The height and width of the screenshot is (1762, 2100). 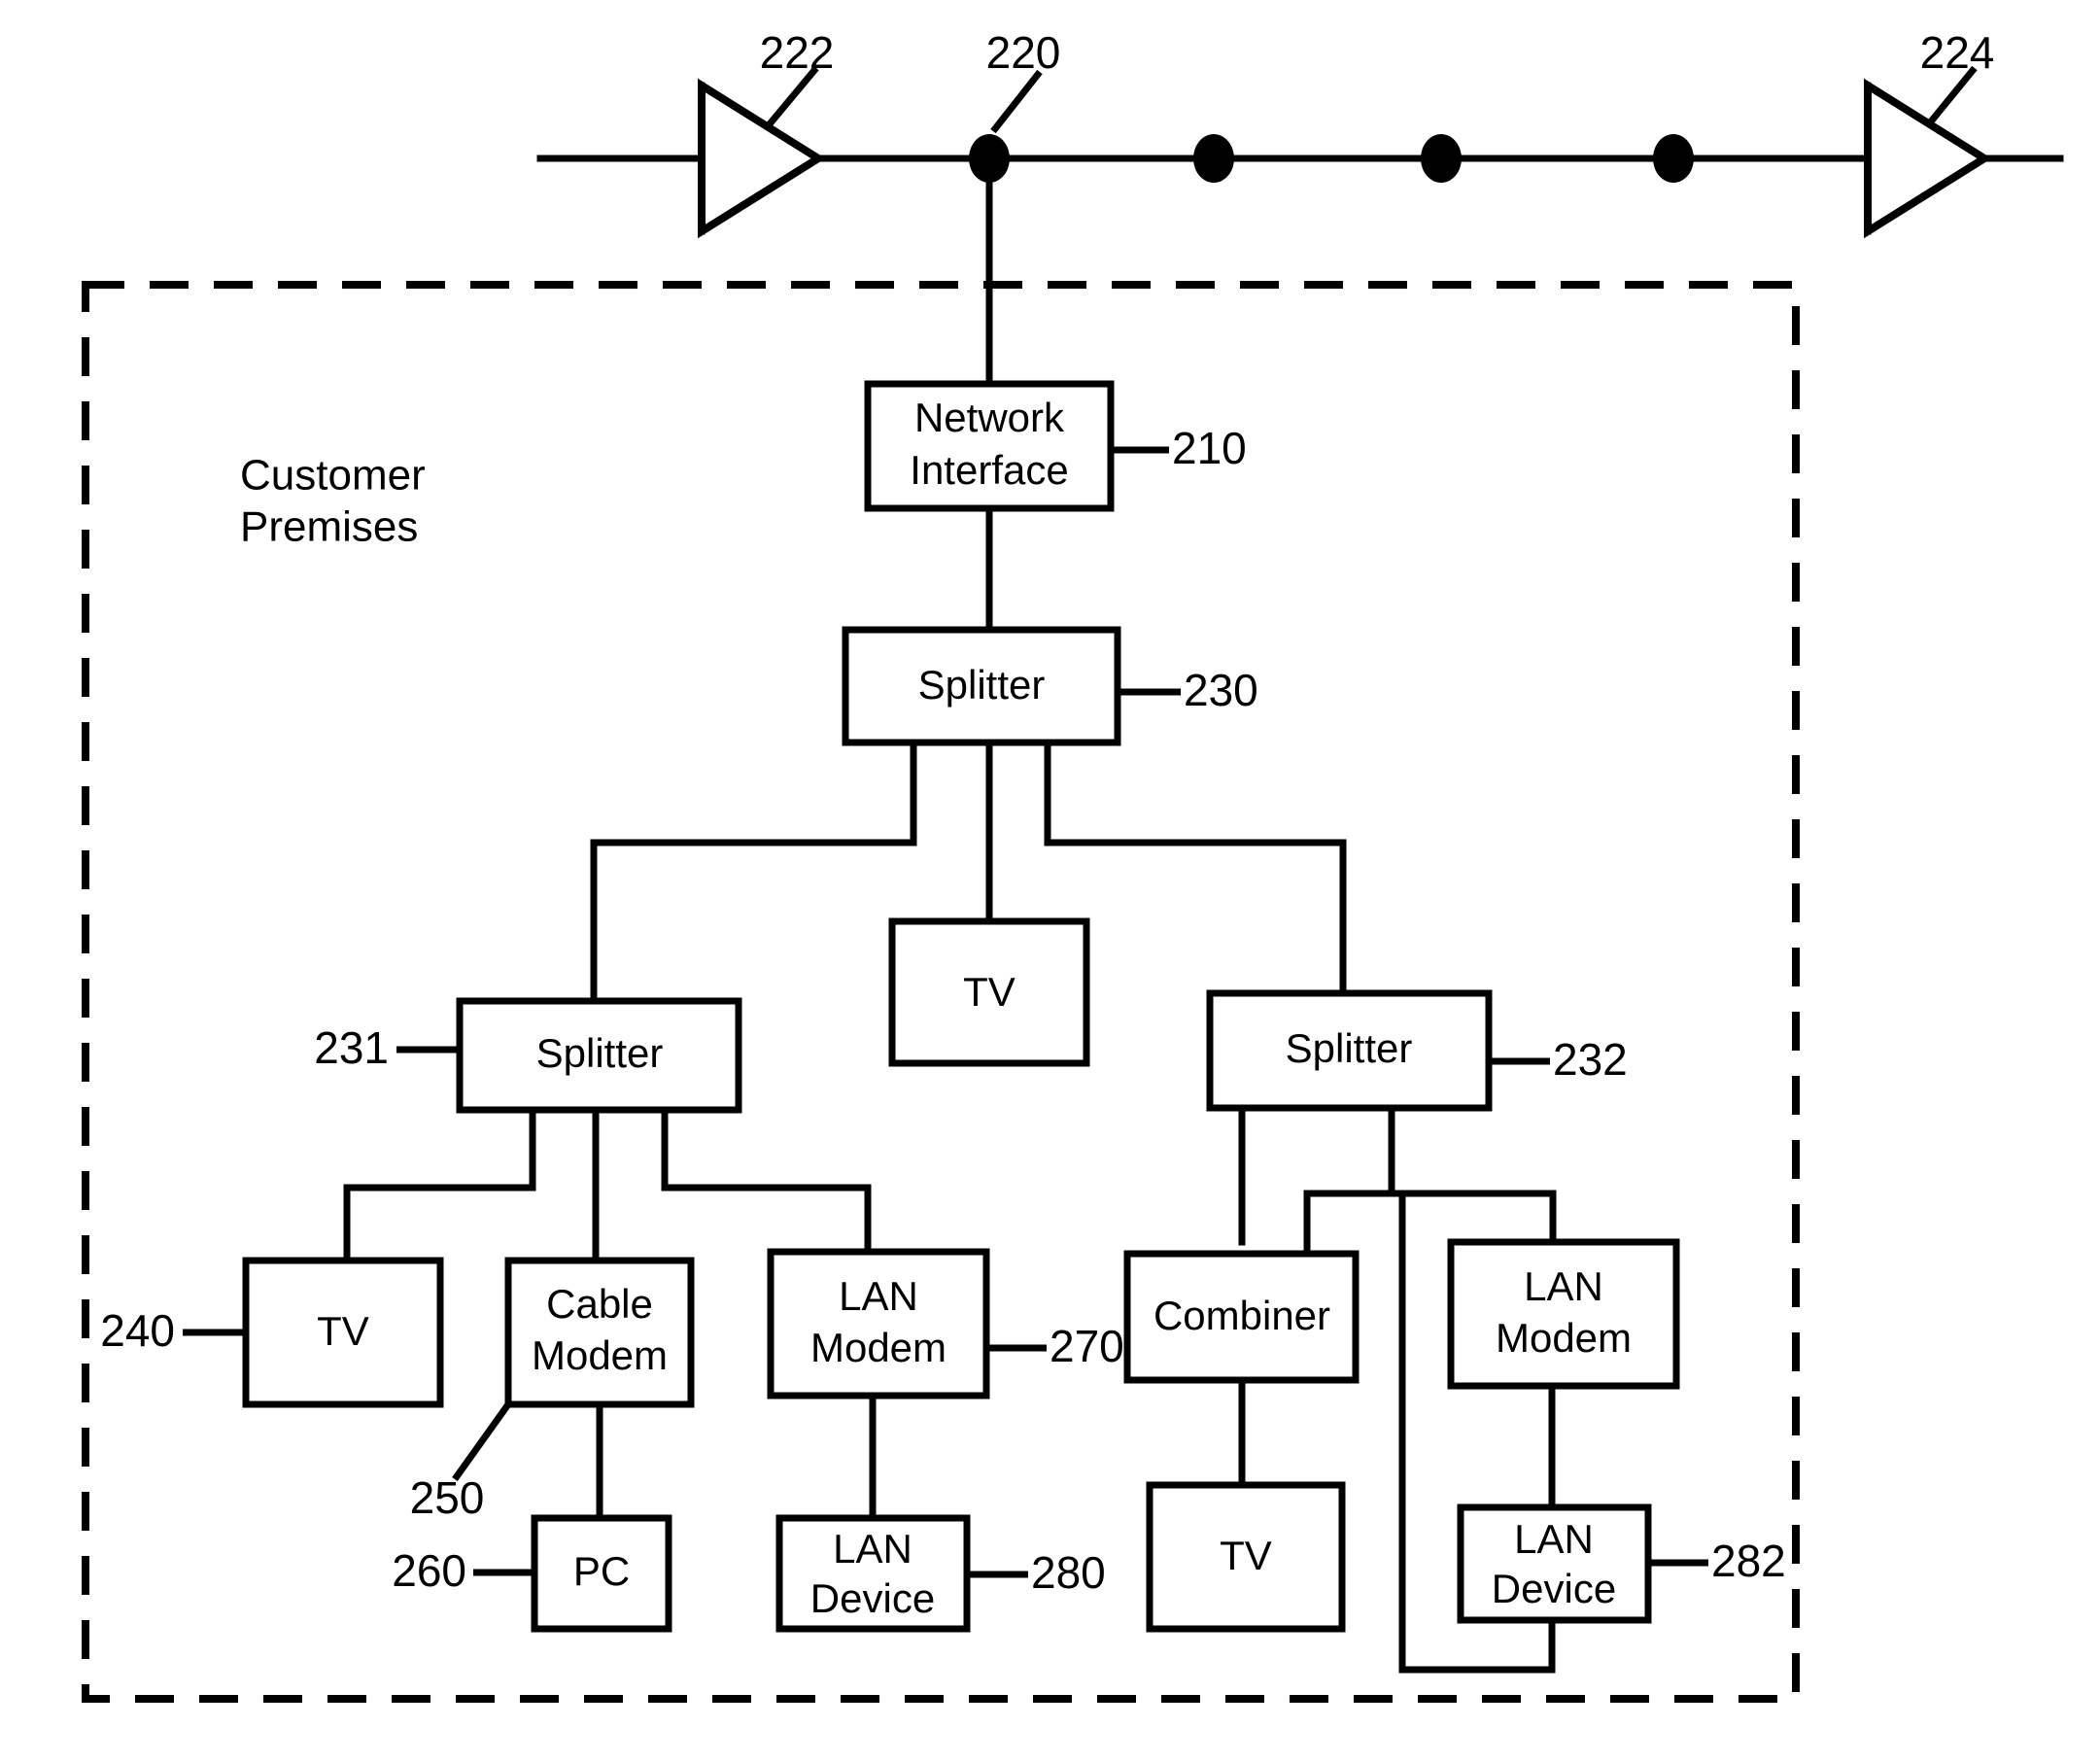 What do you see at coordinates (1564, 1338) in the screenshot?
I see `lan-modem-right-label-line2: Modem` at bounding box center [1564, 1338].